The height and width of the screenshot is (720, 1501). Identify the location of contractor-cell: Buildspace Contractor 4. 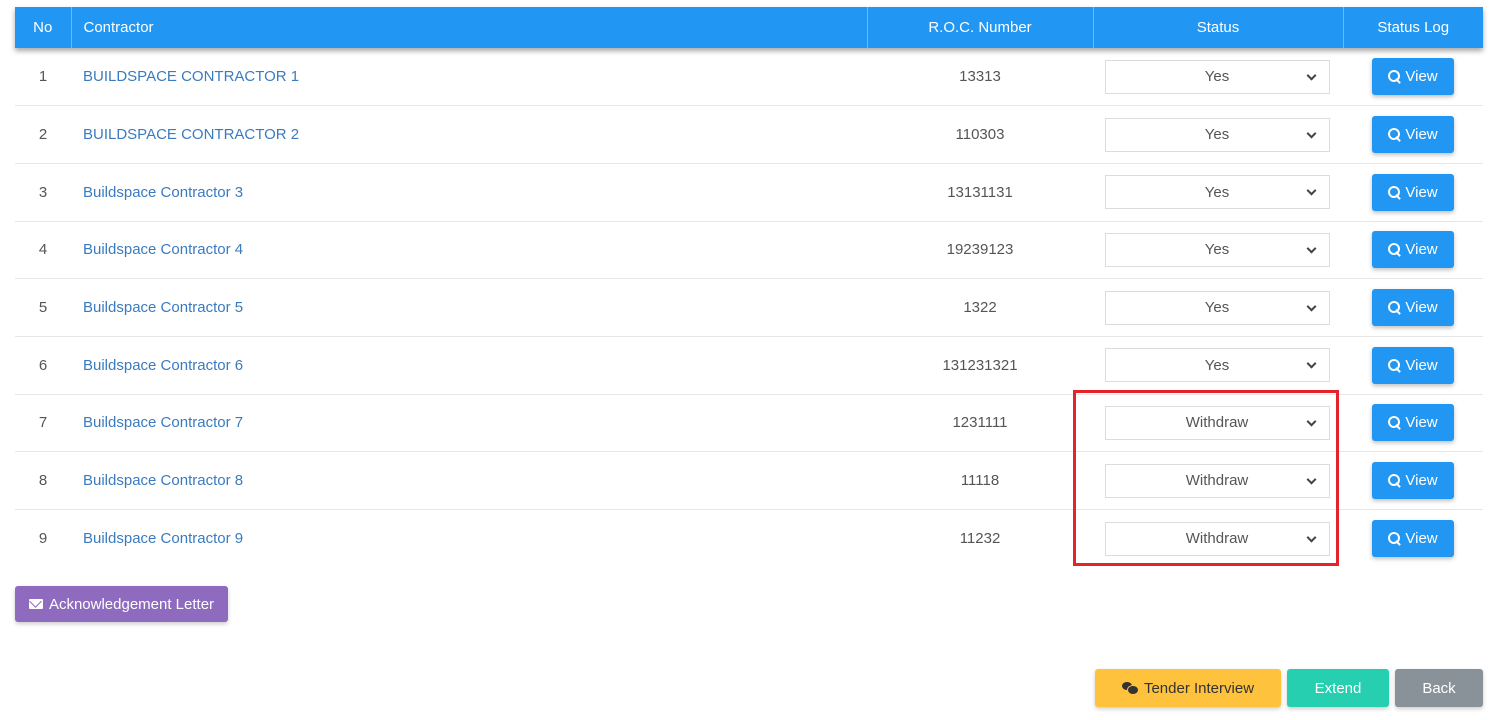
(469, 250).